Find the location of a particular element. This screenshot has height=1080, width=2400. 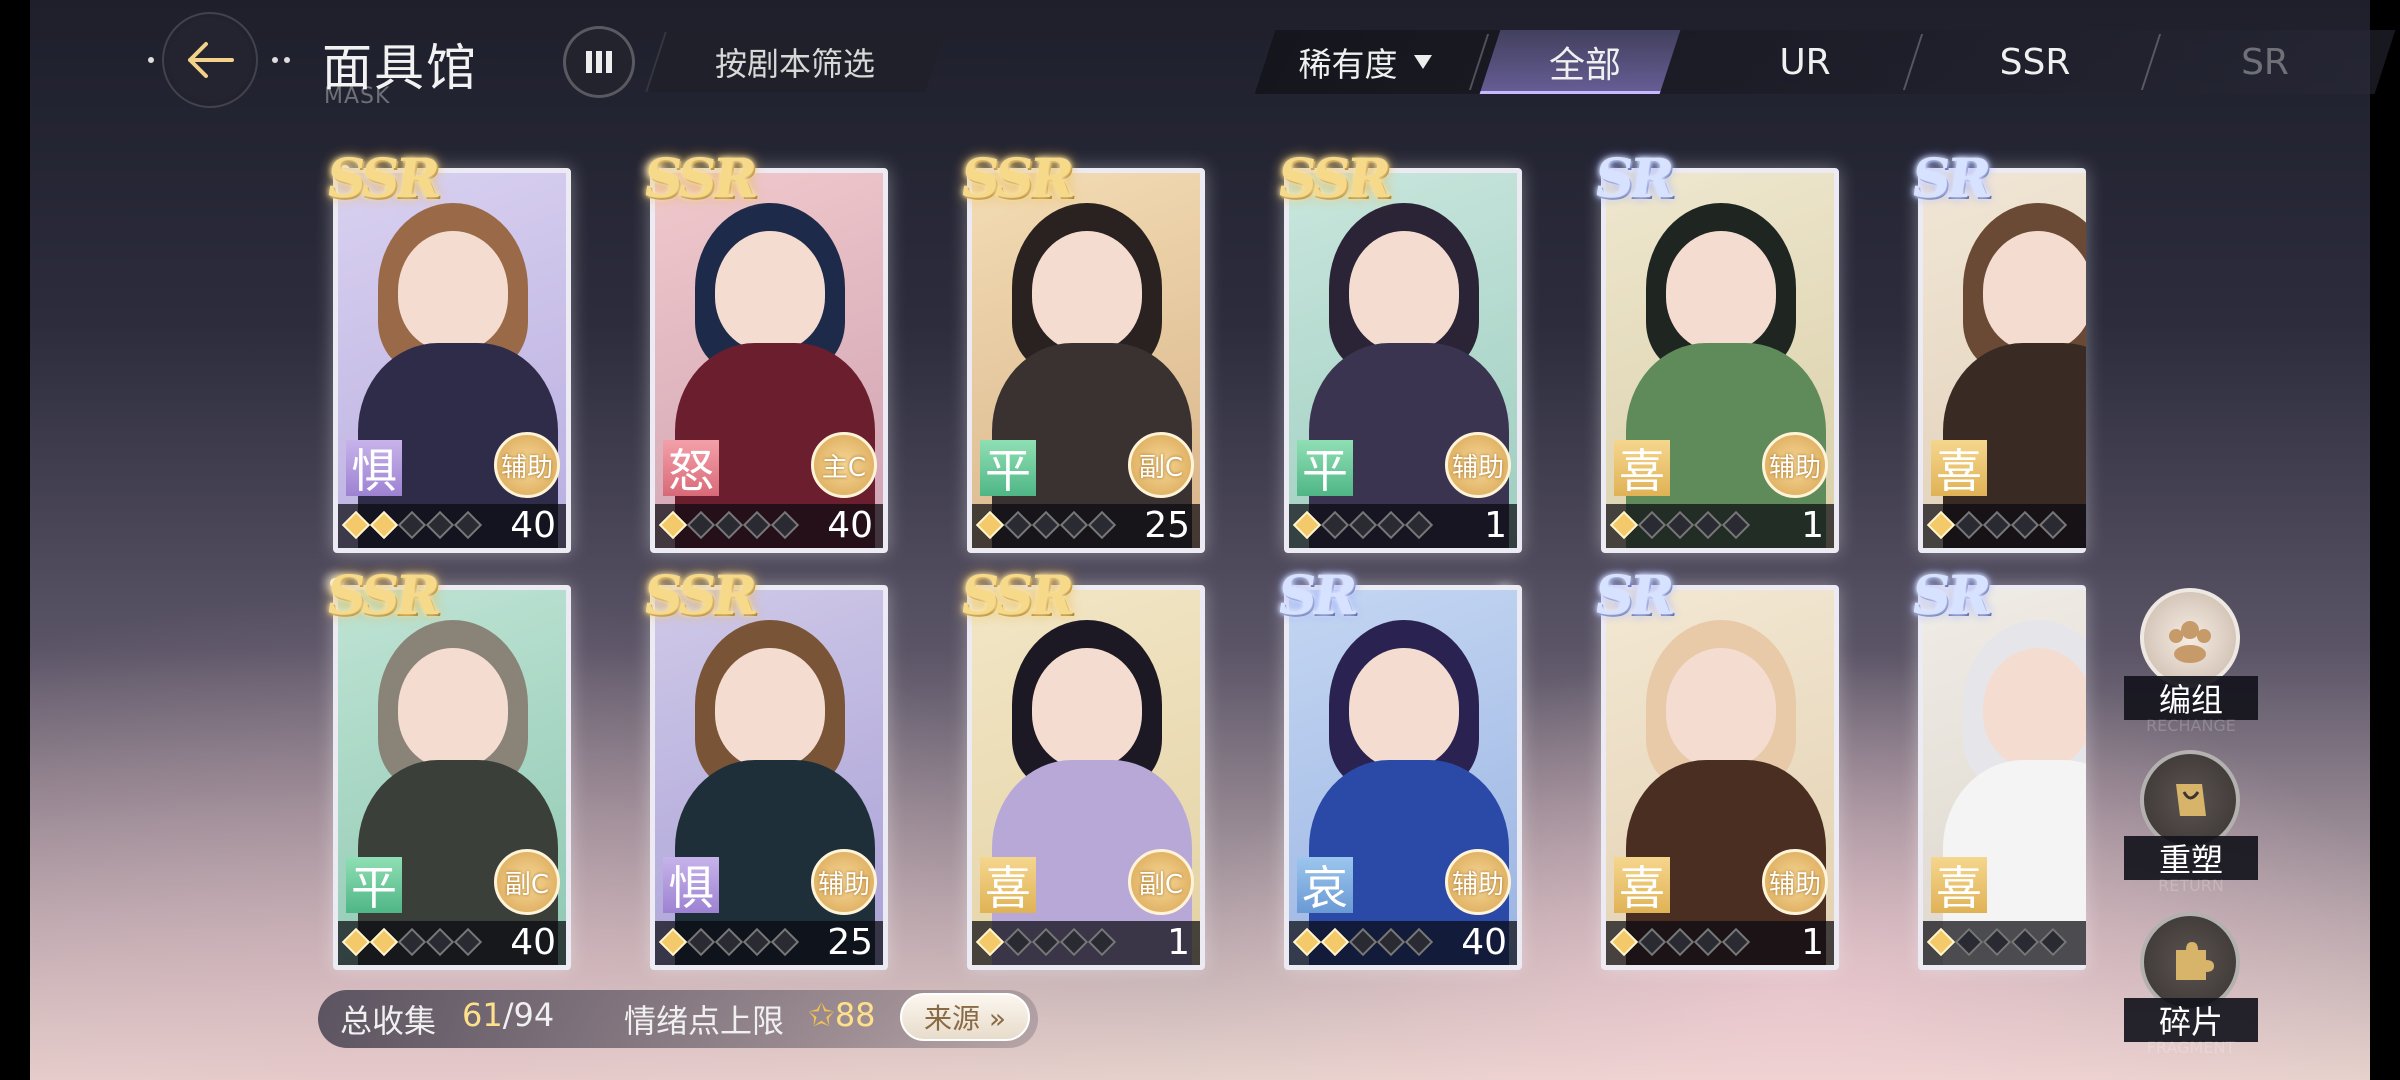

source-button: 来源 » is located at coordinates (965, 1017).